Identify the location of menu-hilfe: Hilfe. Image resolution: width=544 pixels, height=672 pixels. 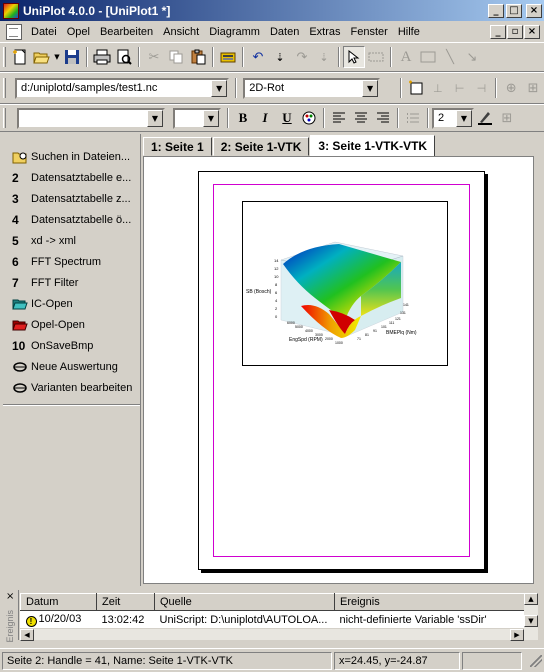
(409, 32).